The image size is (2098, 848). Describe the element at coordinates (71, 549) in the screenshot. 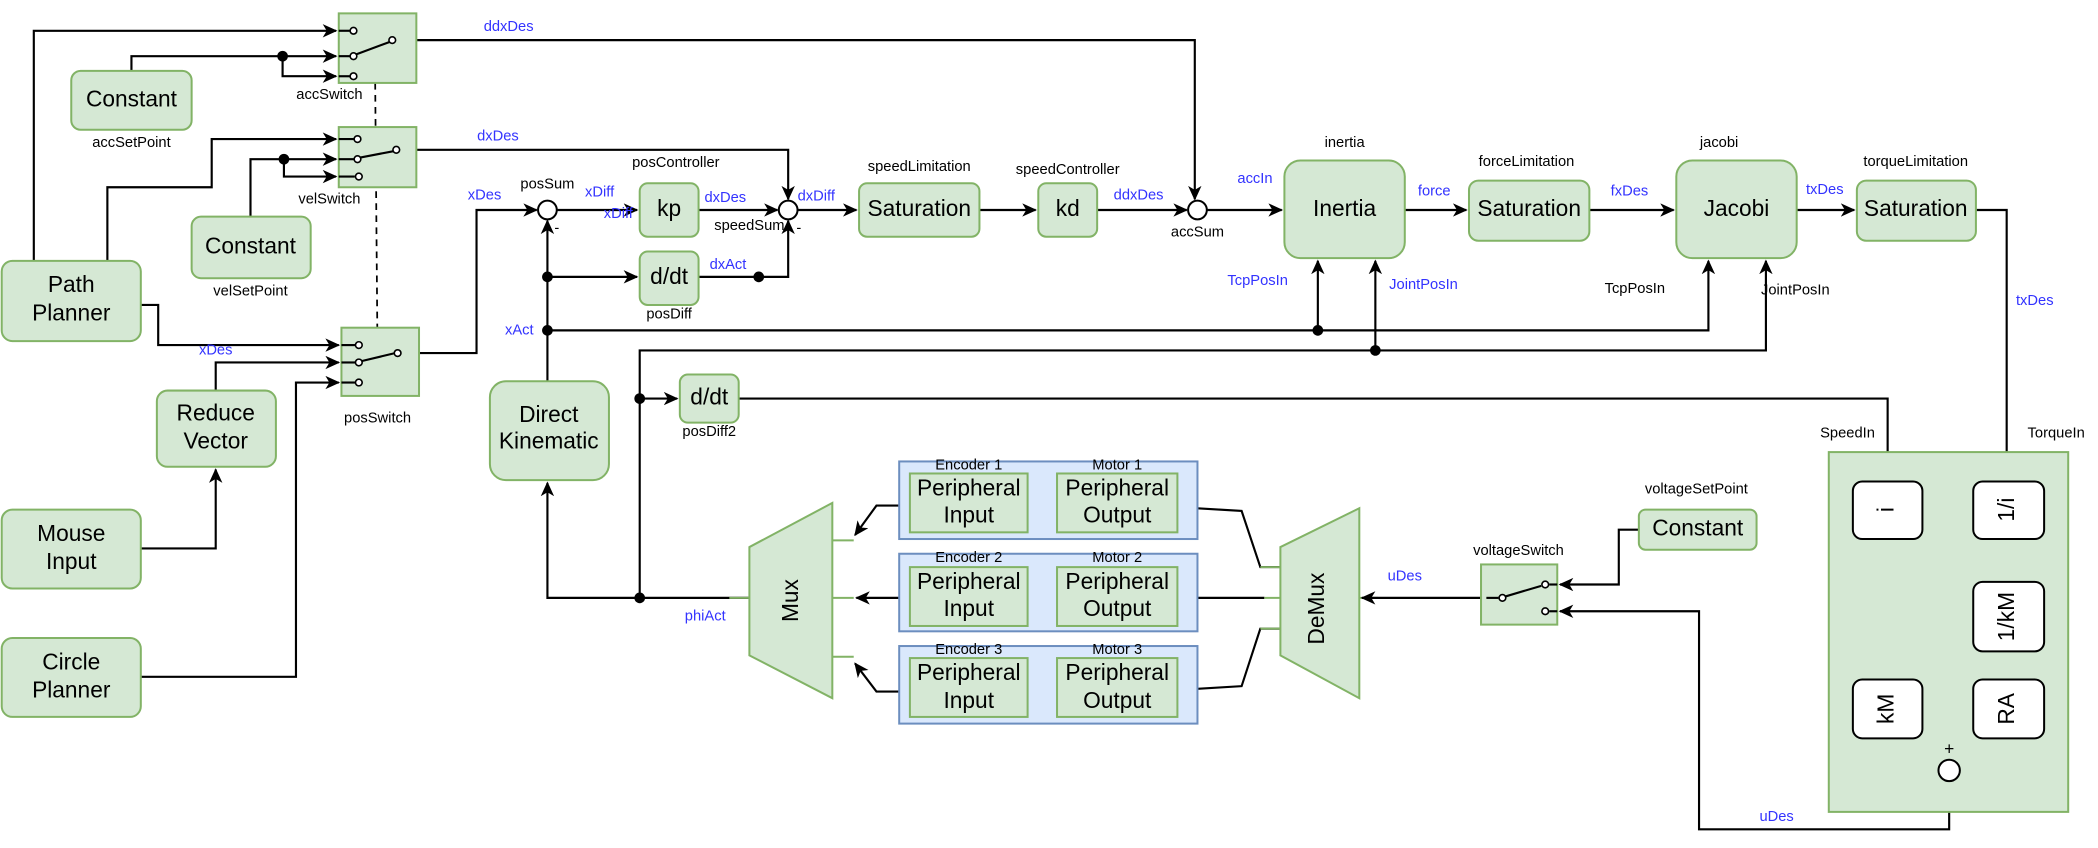

I see `mouse-input-block: Mouse Input` at that location.